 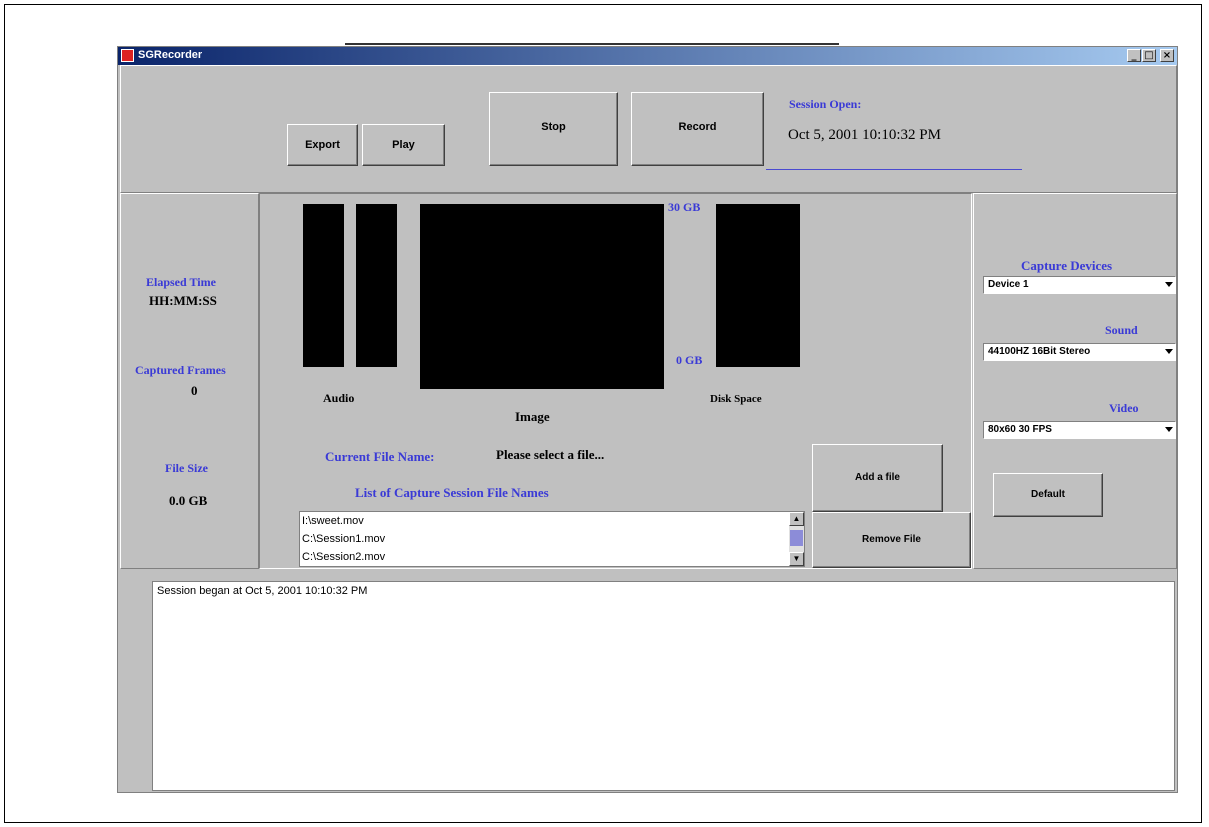 I want to click on stats-panel, so click(x=189, y=381).